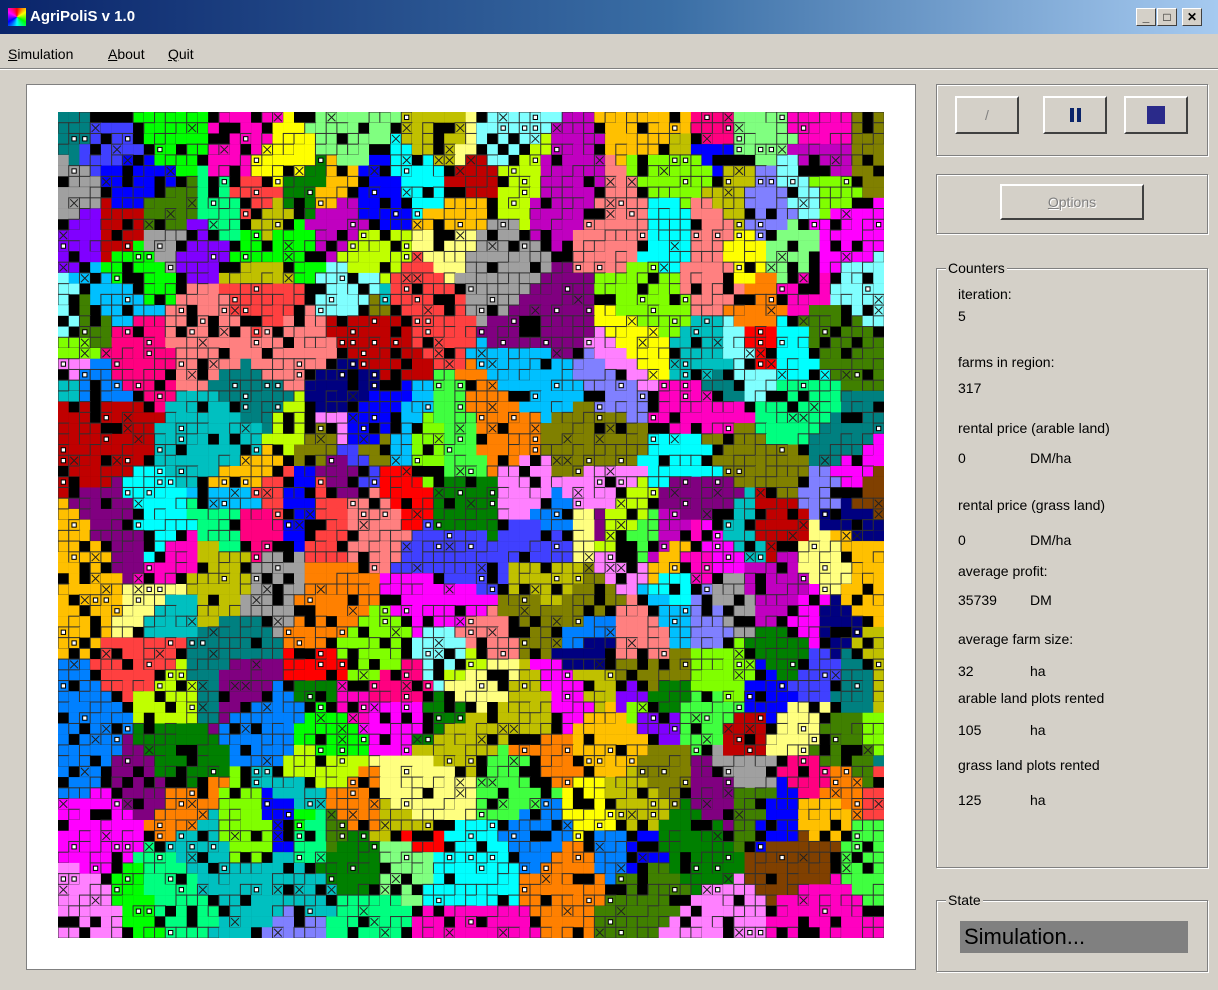 The width and height of the screenshot is (1218, 990). Describe the element at coordinates (40, 54) in the screenshot. I see `menu-simulation: Simulation` at that location.